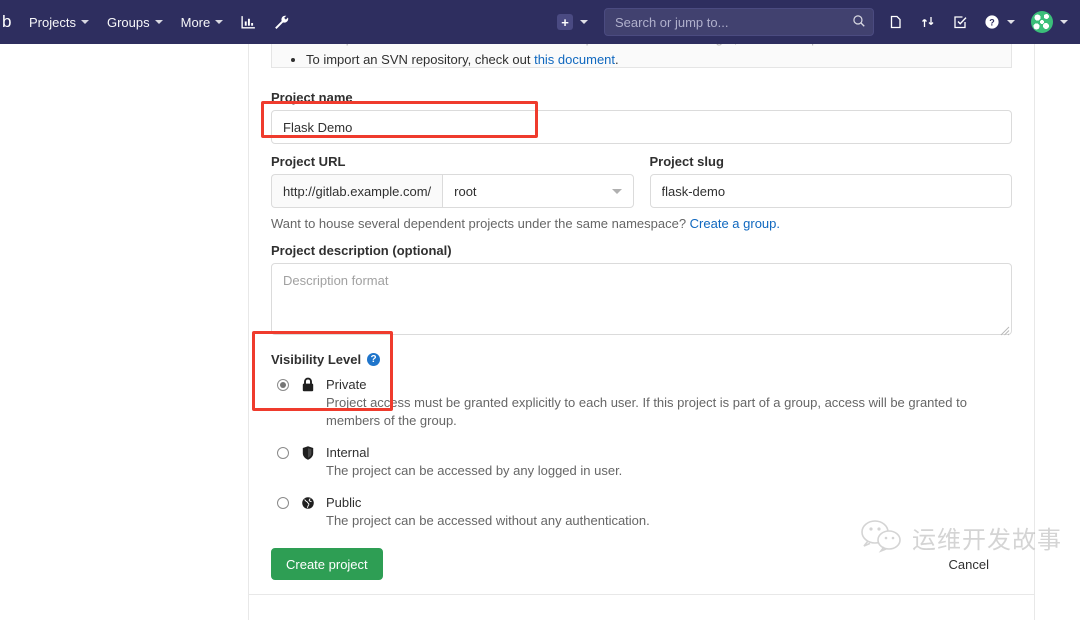  I want to click on project-description-label: Project description (optional), so click(361, 250).